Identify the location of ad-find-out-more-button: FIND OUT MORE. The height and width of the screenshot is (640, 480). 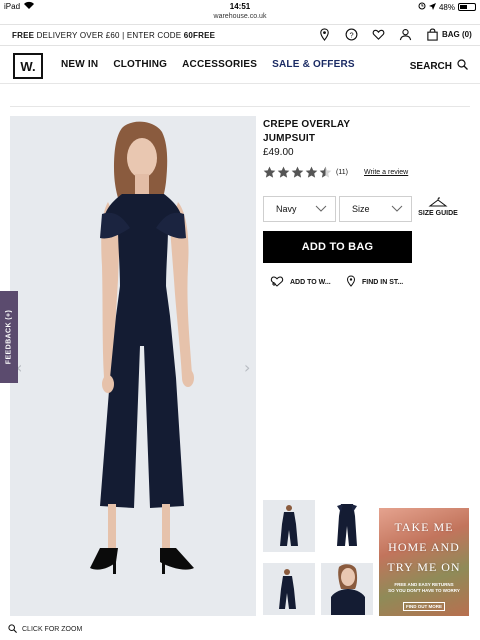
(424, 606).